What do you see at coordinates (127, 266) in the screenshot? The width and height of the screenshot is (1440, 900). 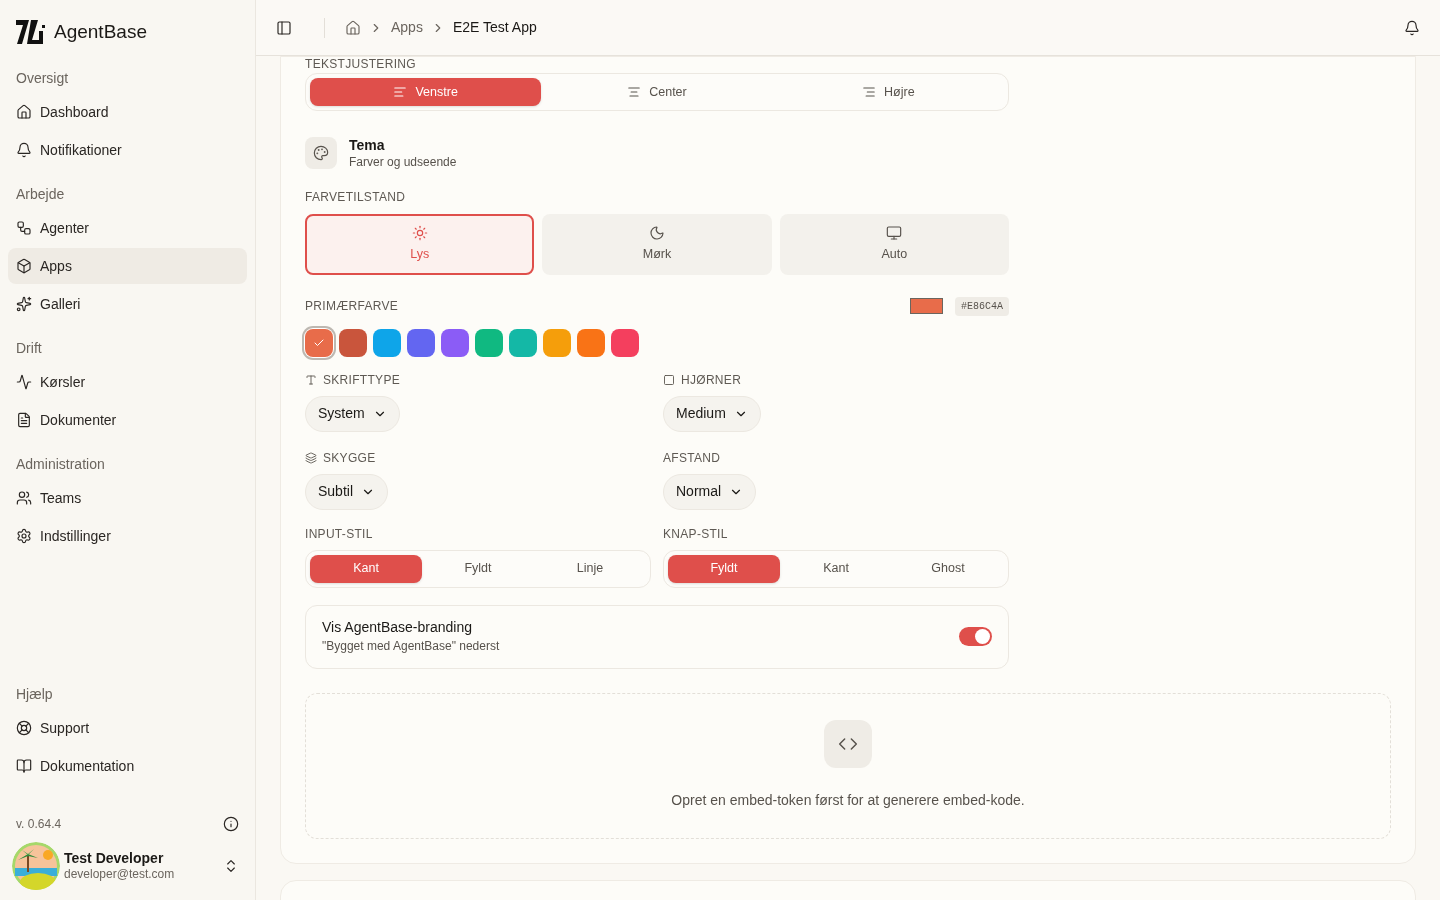 I see `sidebar-item: Apps` at bounding box center [127, 266].